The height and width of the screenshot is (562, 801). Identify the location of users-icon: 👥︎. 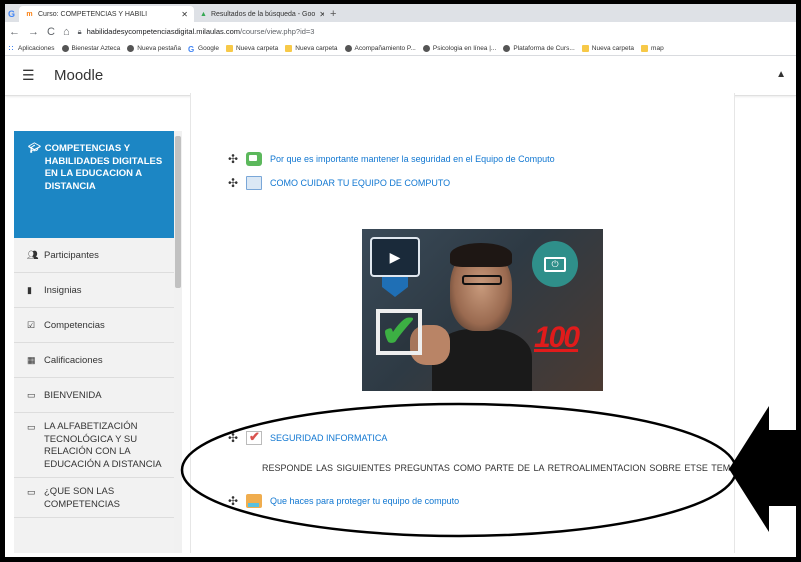
(33, 254).